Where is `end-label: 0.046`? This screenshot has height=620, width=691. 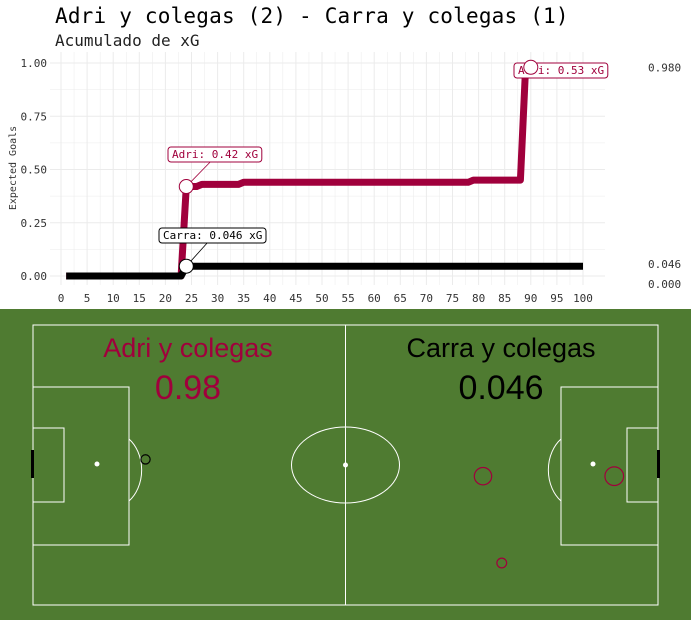
end-label: 0.046 is located at coordinates (664, 264).